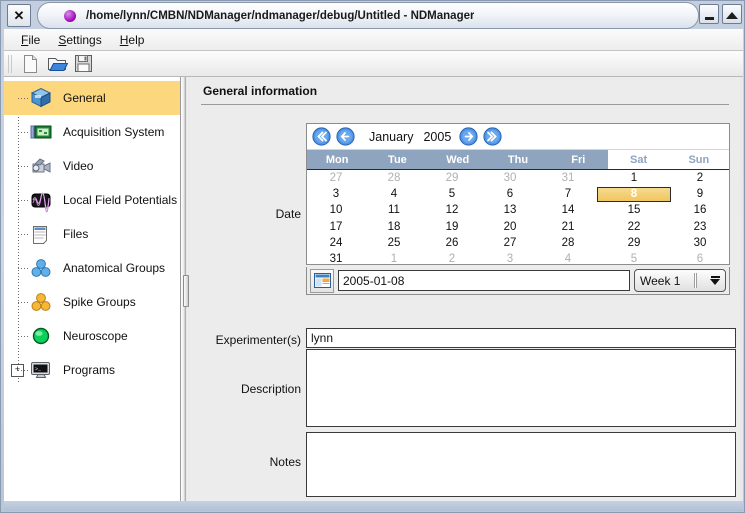 This screenshot has height=513, width=745. What do you see at coordinates (452, 227) in the screenshot?
I see `calendar-day: 19` at bounding box center [452, 227].